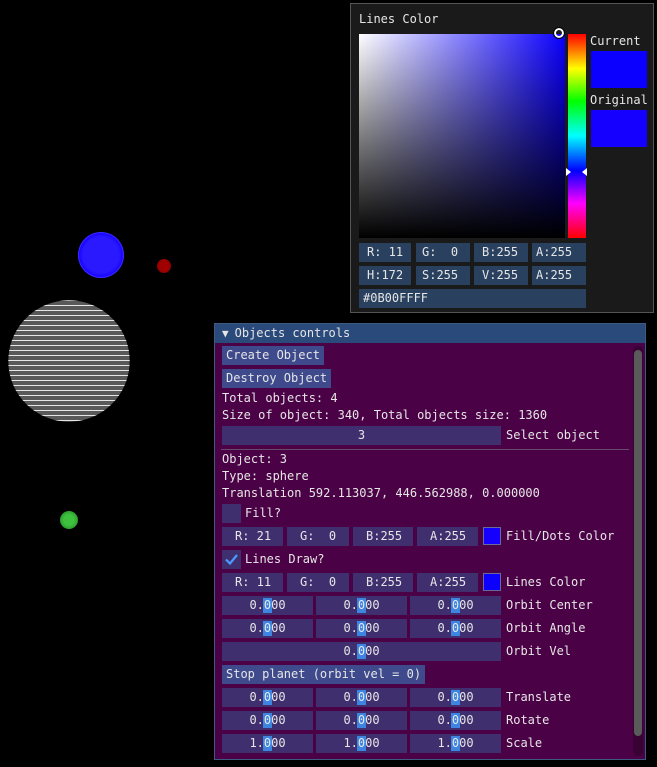 The image size is (657, 767). I want to click on translate-z: 0.000, so click(455, 697).